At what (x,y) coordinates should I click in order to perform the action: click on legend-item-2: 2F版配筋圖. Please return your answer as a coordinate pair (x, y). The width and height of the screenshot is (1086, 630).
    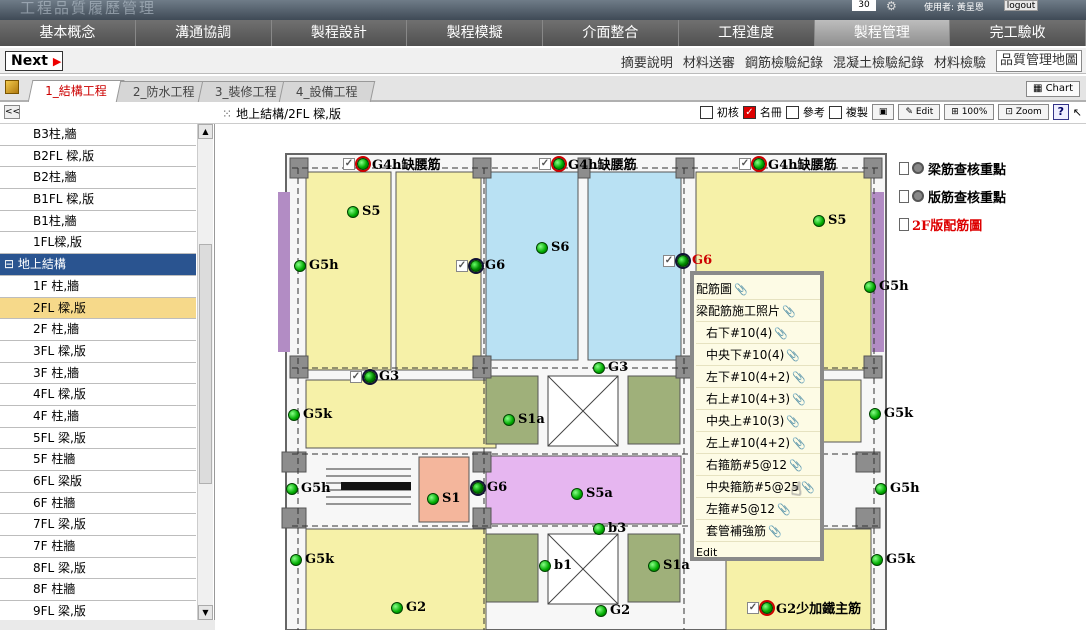
    Looking at the image, I should click on (952, 224).